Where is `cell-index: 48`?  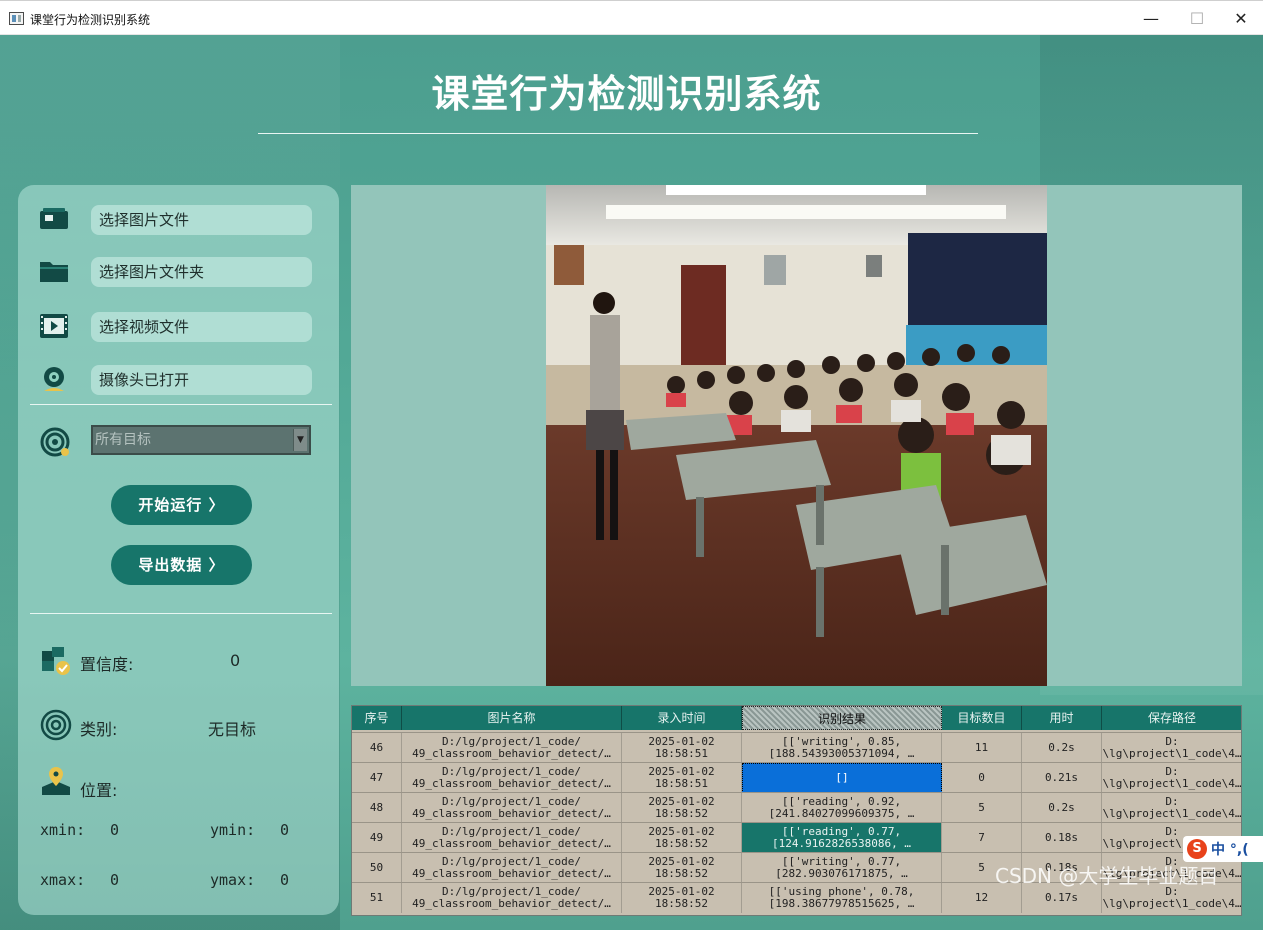
cell-index: 48 is located at coordinates (377, 808).